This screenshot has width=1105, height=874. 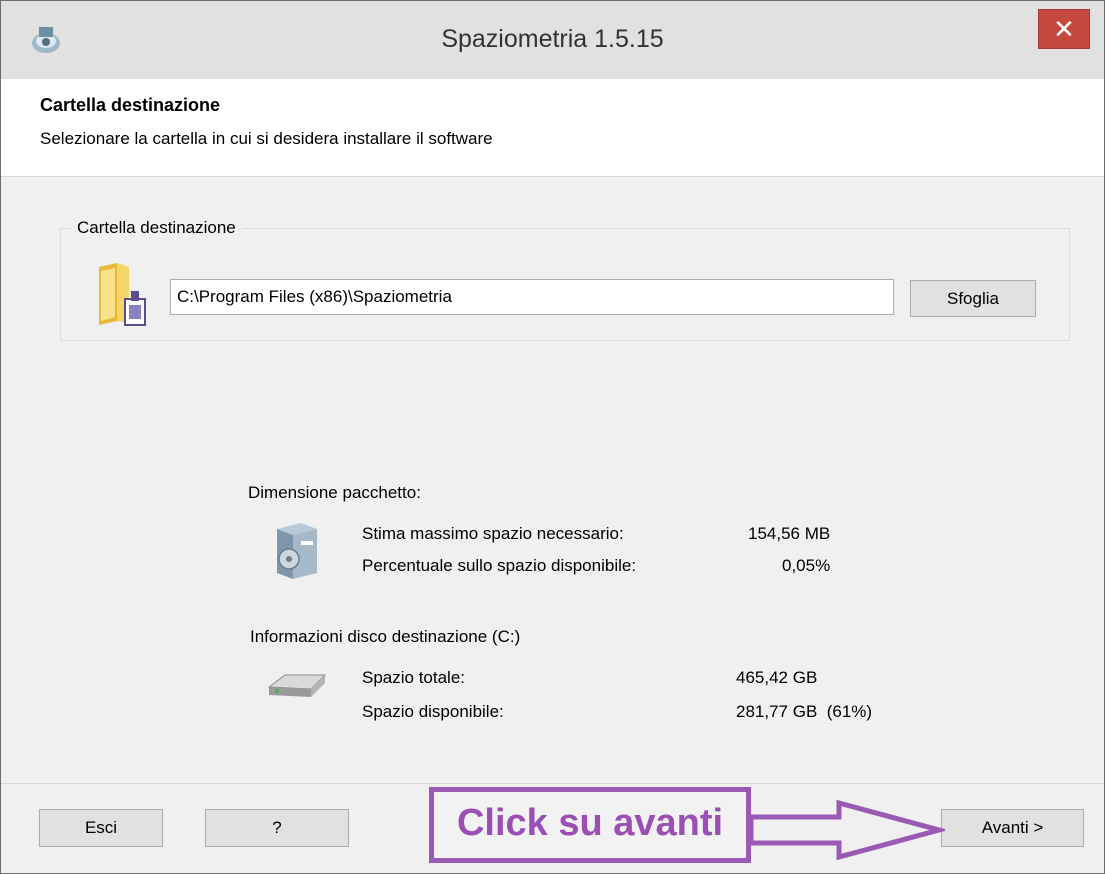 What do you see at coordinates (334, 492) in the screenshot?
I see `package-section-label: Dimensione pacchetto:` at bounding box center [334, 492].